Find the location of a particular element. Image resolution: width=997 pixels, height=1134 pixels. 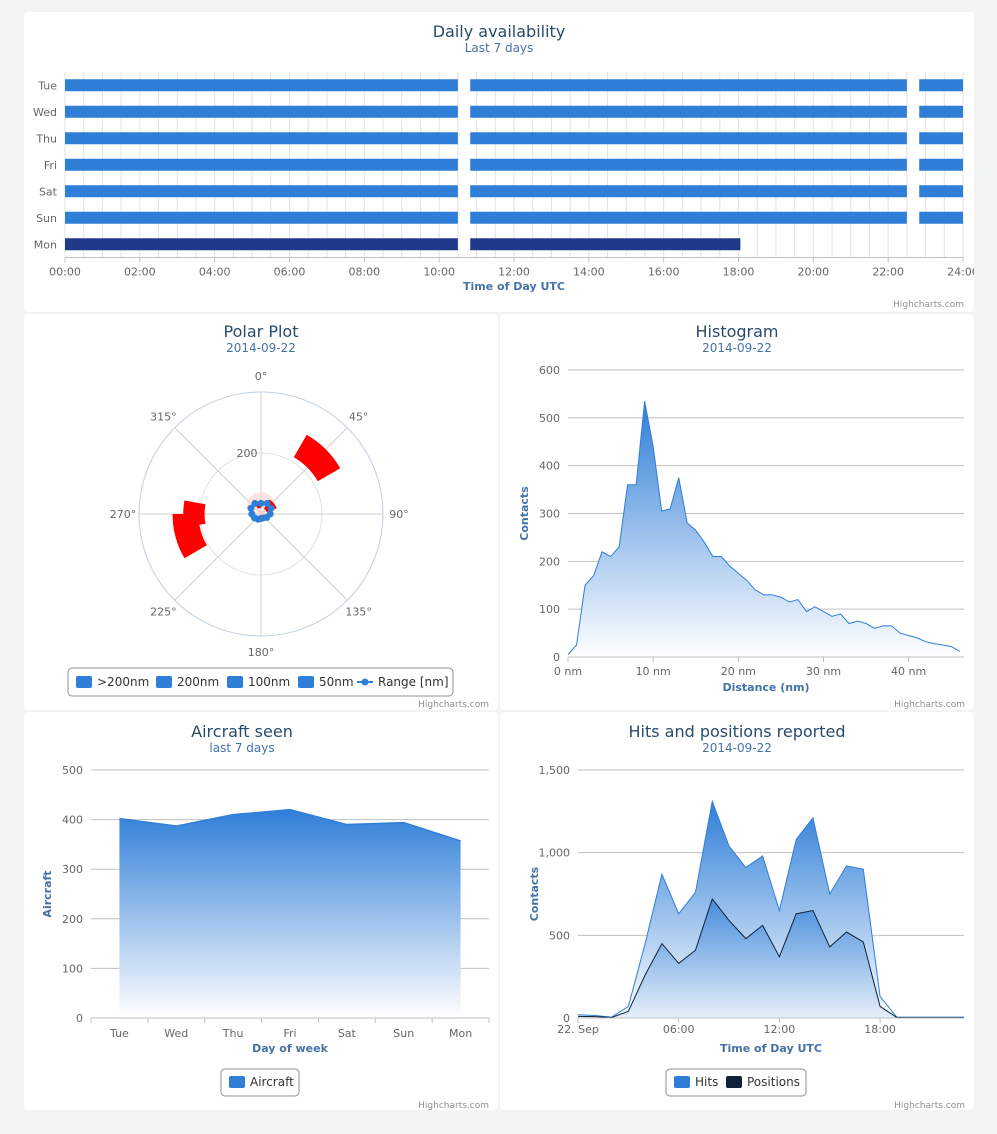

x-tick-label: 24:00 is located at coordinates (960, 272).